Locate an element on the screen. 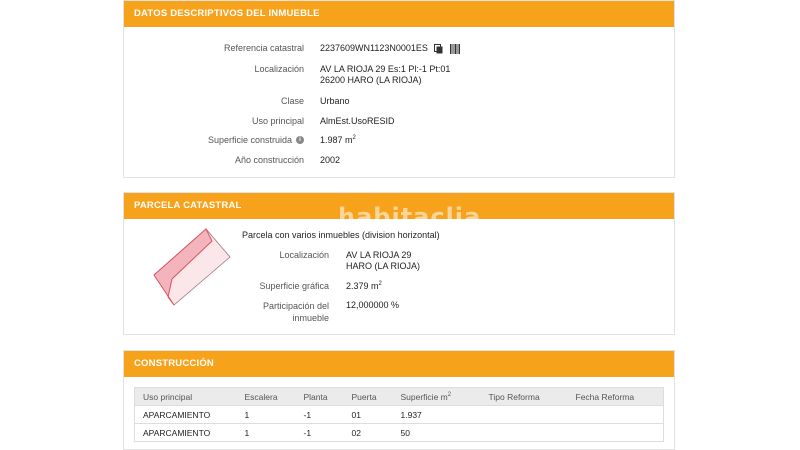 This screenshot has width=800, height=450. cell-puerta: 02 is located at coordinates (368, 432).